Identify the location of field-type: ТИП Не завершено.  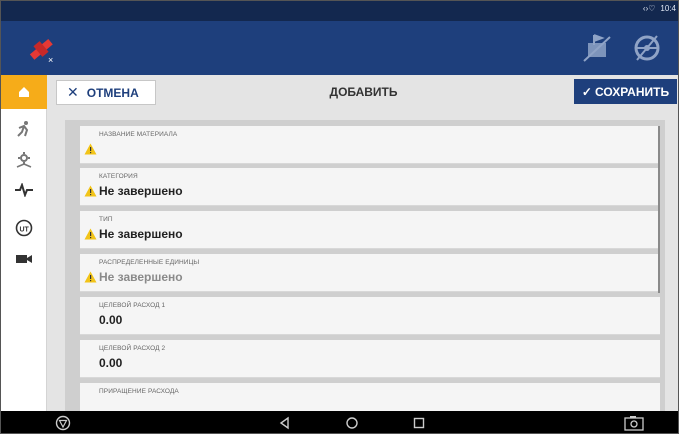
(370, 230).